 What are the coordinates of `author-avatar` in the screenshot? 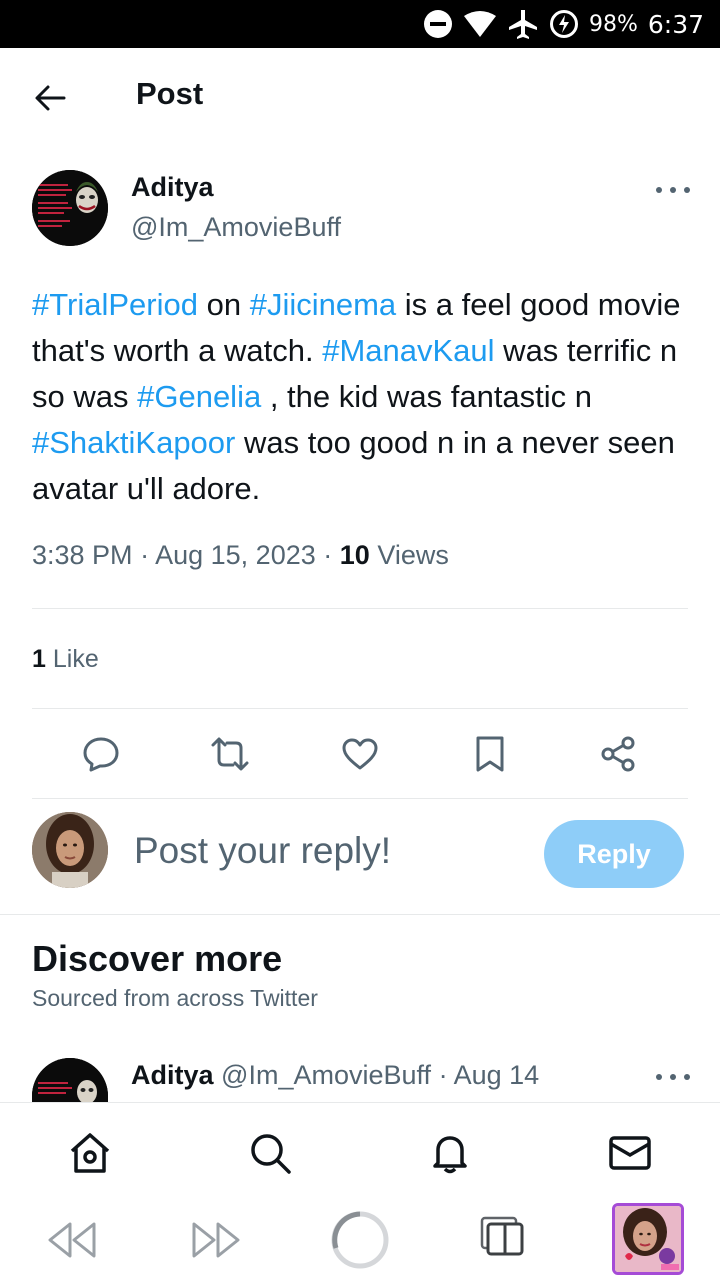 It's located at (70, 208).